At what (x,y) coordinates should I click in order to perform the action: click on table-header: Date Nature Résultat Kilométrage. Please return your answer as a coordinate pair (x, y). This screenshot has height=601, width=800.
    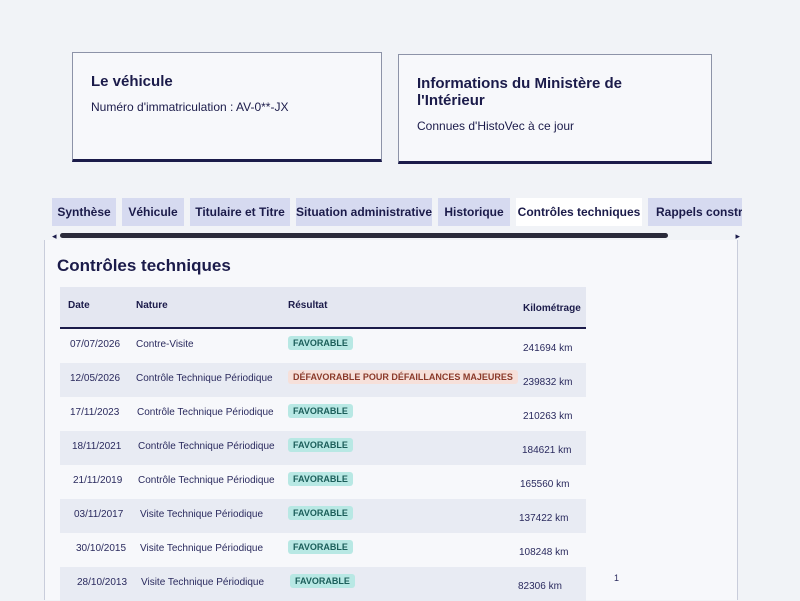
    Looking at the image, I should click on (323, 308).